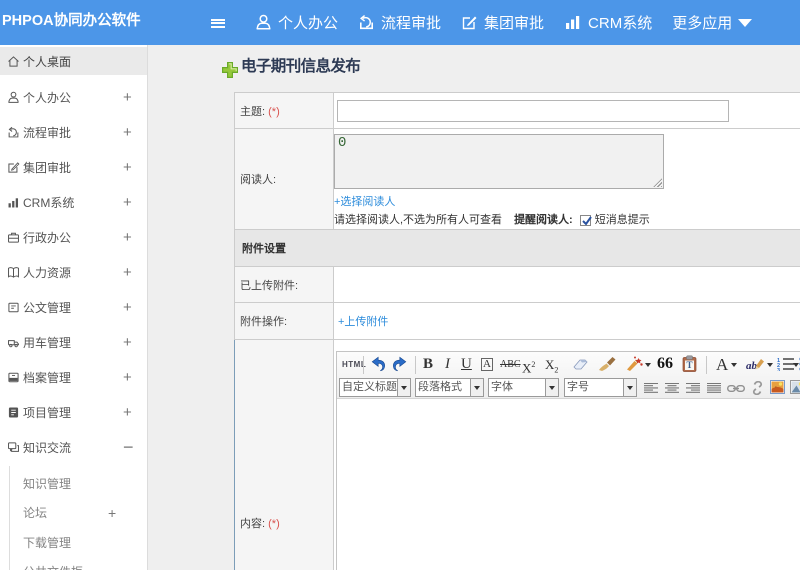 This screenshot has height=570, width=800. I want to click on svg-text: 3, so click(778, 369).